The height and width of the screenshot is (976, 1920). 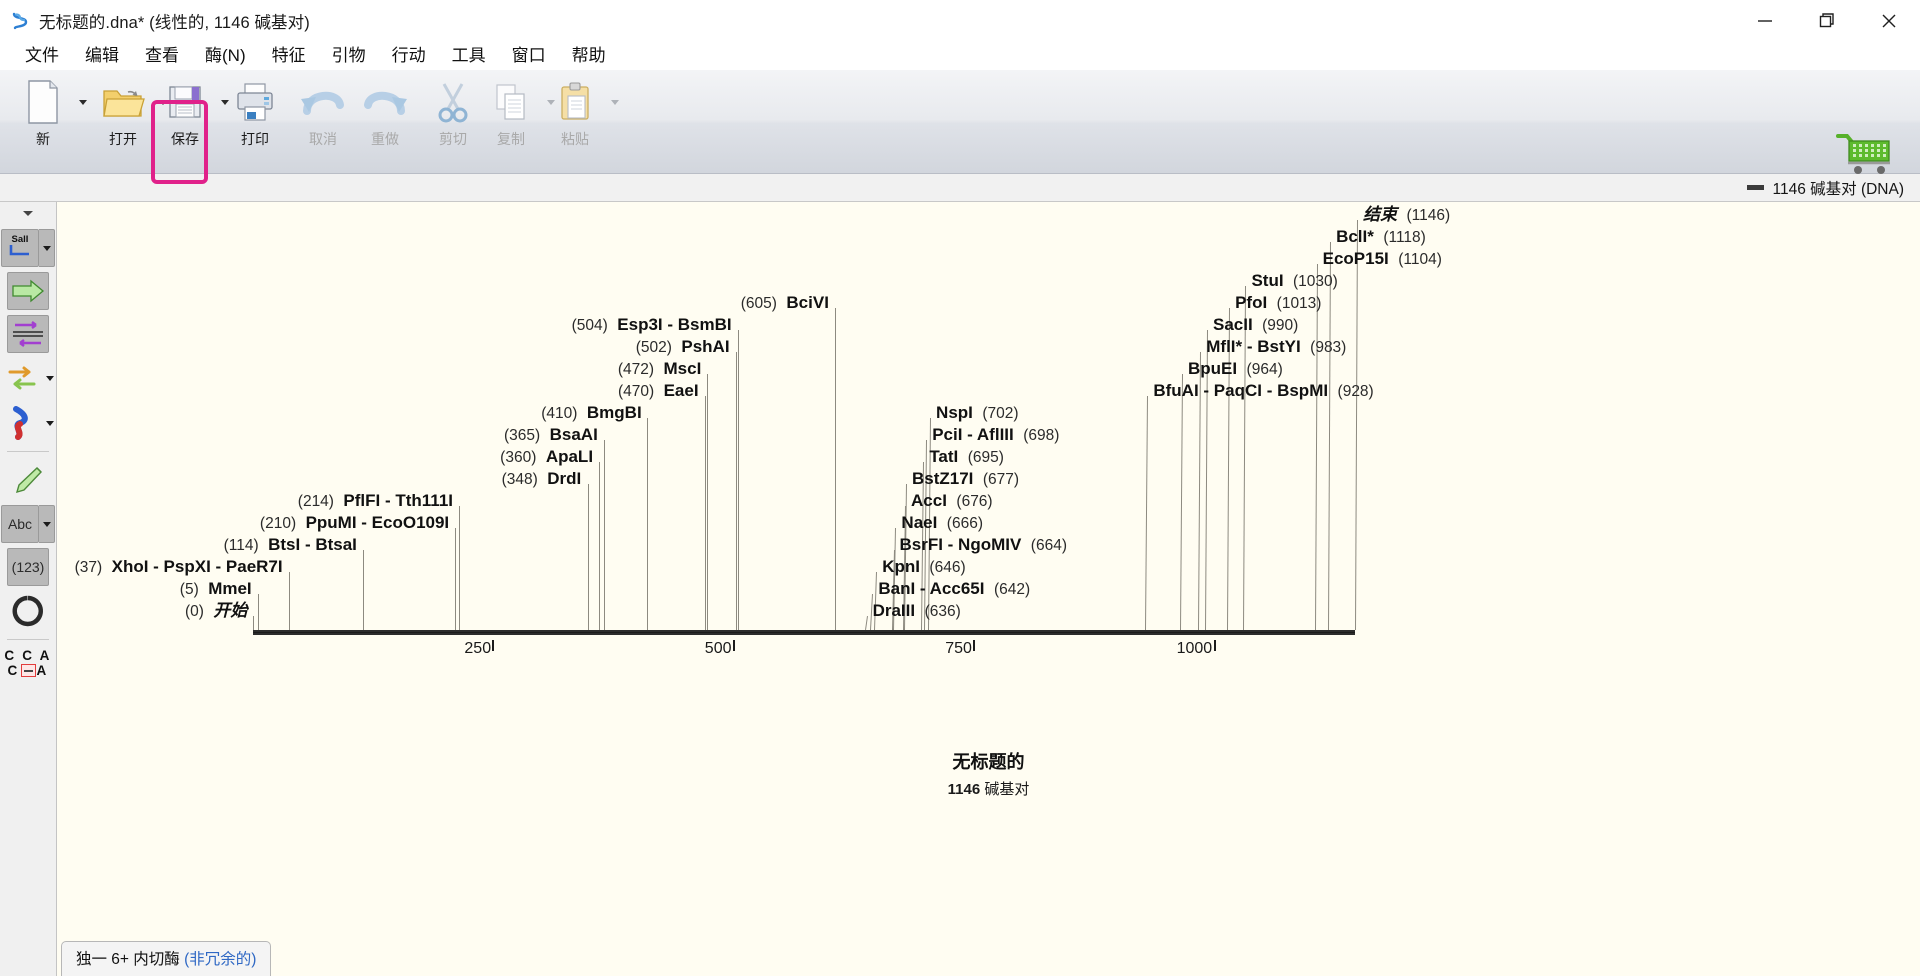 What do you see at coordinates (255, 102) in the screenshot?
I see `printer-icon` at bounding box center [255, 102].